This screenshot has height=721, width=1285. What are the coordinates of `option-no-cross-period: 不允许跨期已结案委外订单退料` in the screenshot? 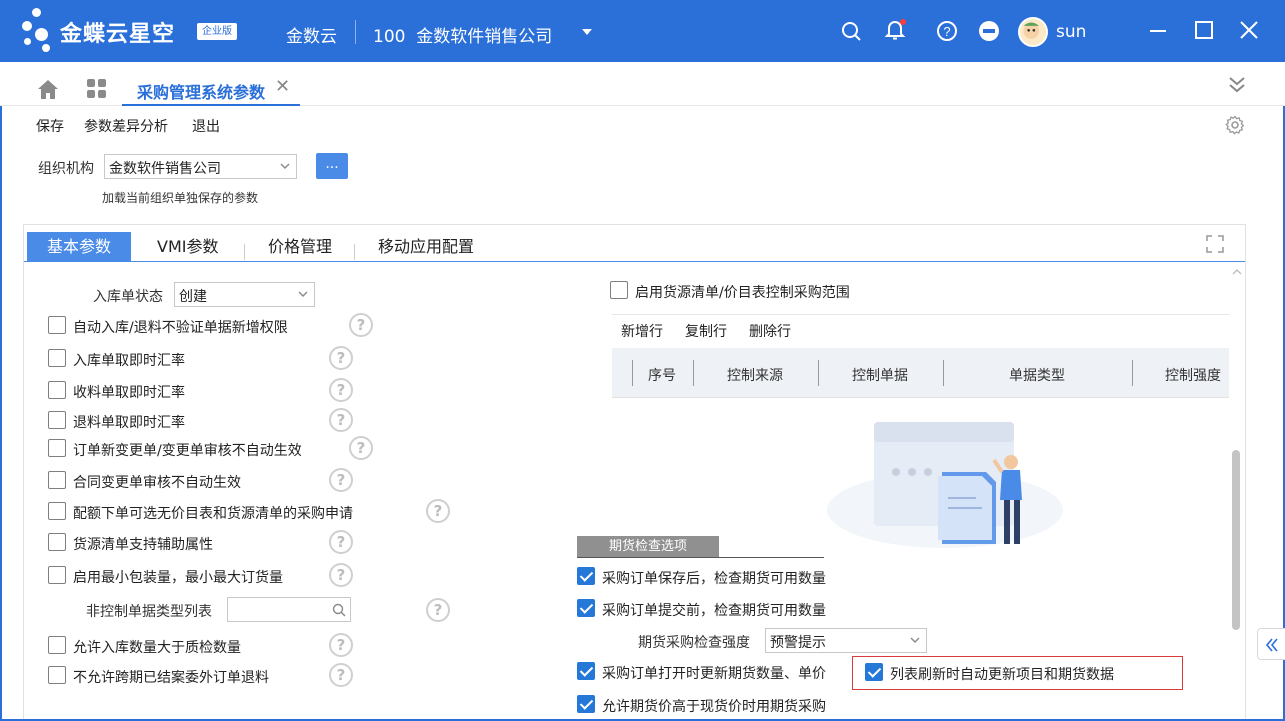 It's located at (188, 676).